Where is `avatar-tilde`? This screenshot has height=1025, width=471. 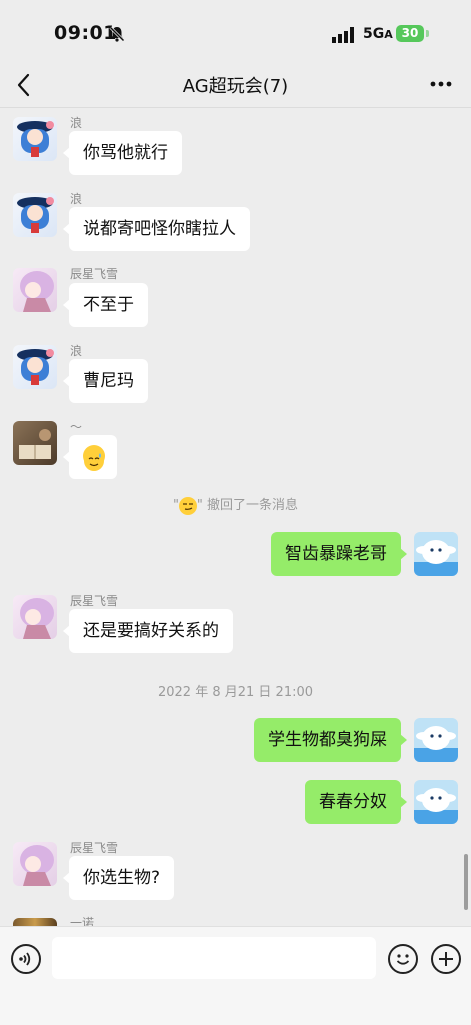 avatar-tilde is located at coordinates (35, 443).